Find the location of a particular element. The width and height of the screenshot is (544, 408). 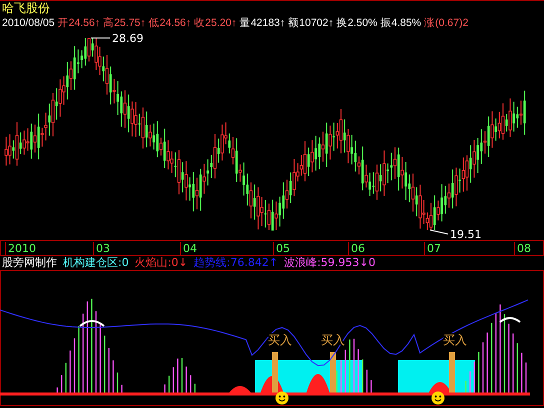

axis-label: 2010 is located at coordinates (20, 248).